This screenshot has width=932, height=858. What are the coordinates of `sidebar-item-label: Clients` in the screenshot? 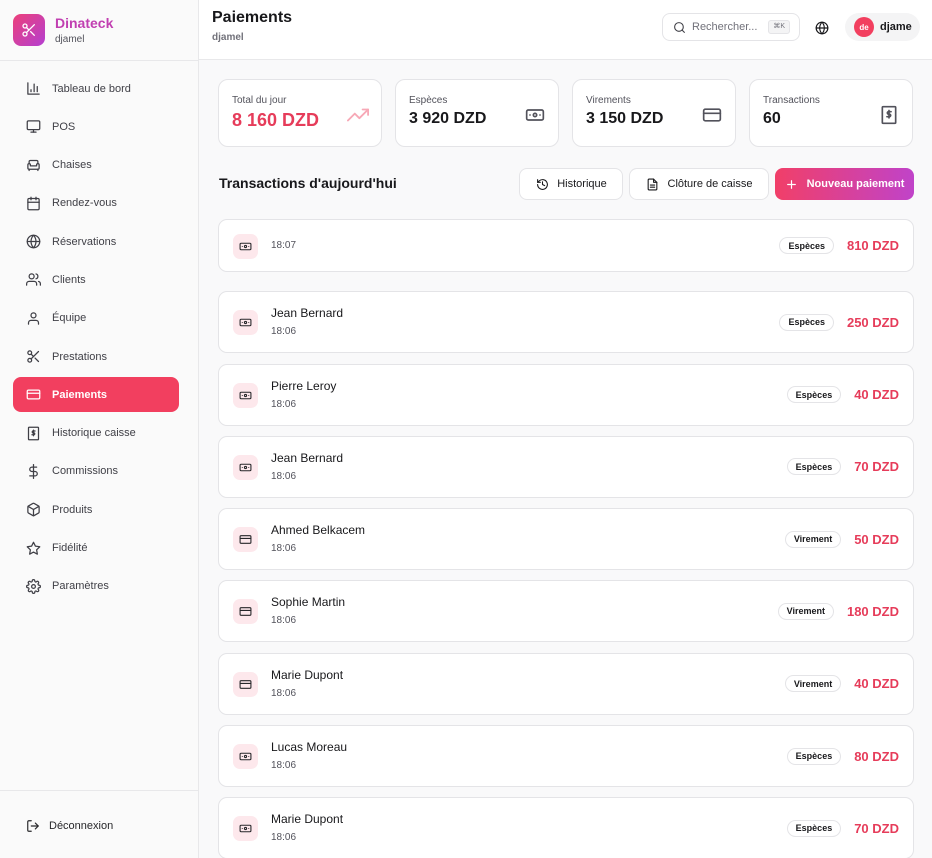 It's located at (69, 279).